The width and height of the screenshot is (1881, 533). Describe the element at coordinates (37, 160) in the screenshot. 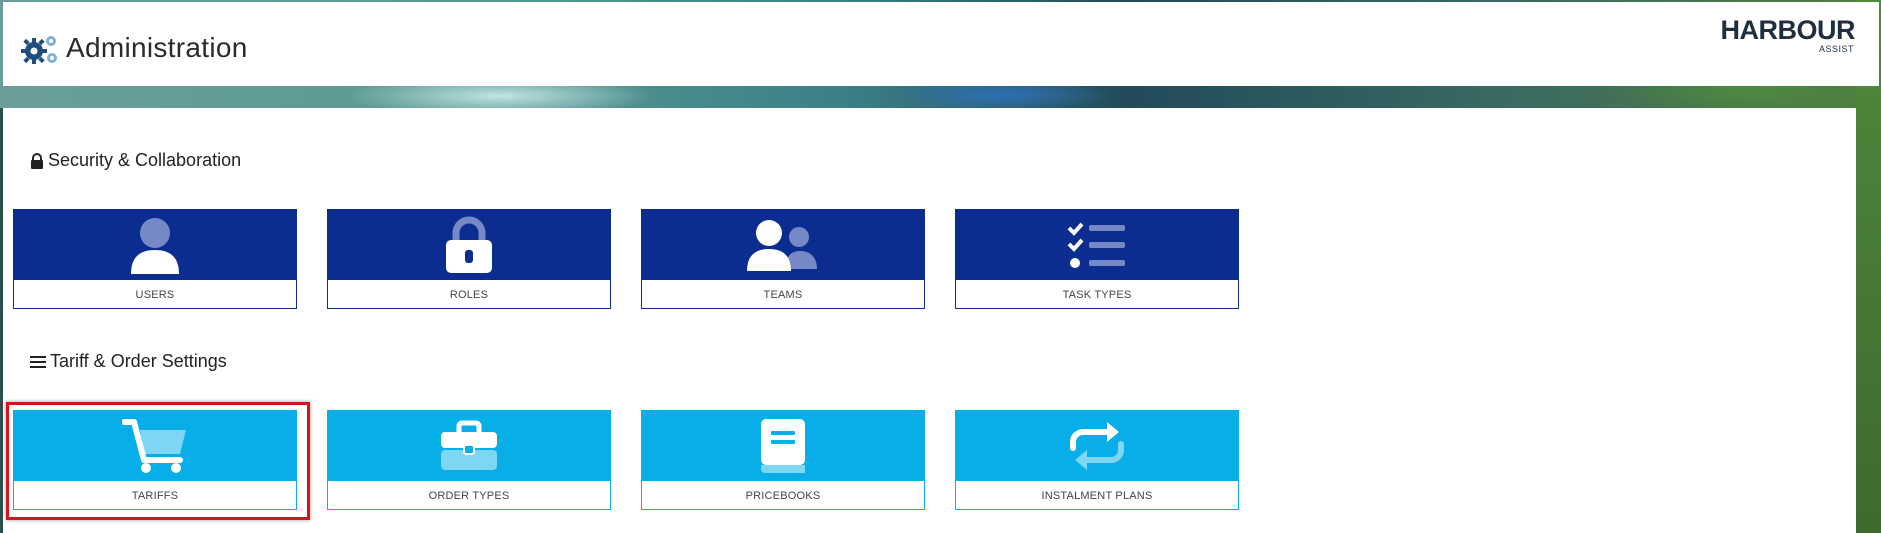

I see `lock-icon` at that location.